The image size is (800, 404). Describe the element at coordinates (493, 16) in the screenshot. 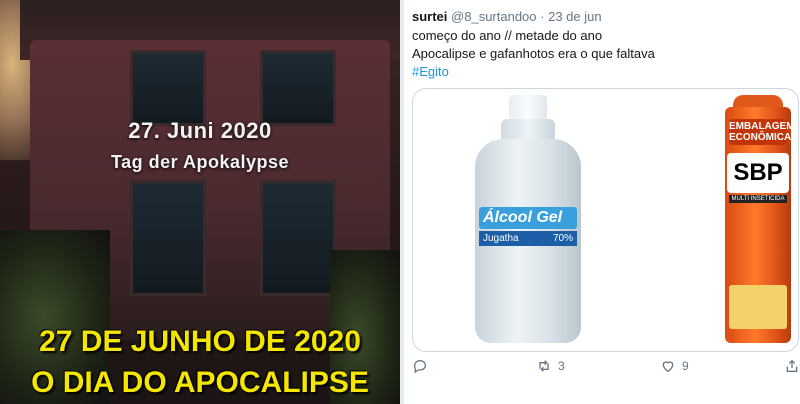

I see `handle: @8_surtandoo` at that location.